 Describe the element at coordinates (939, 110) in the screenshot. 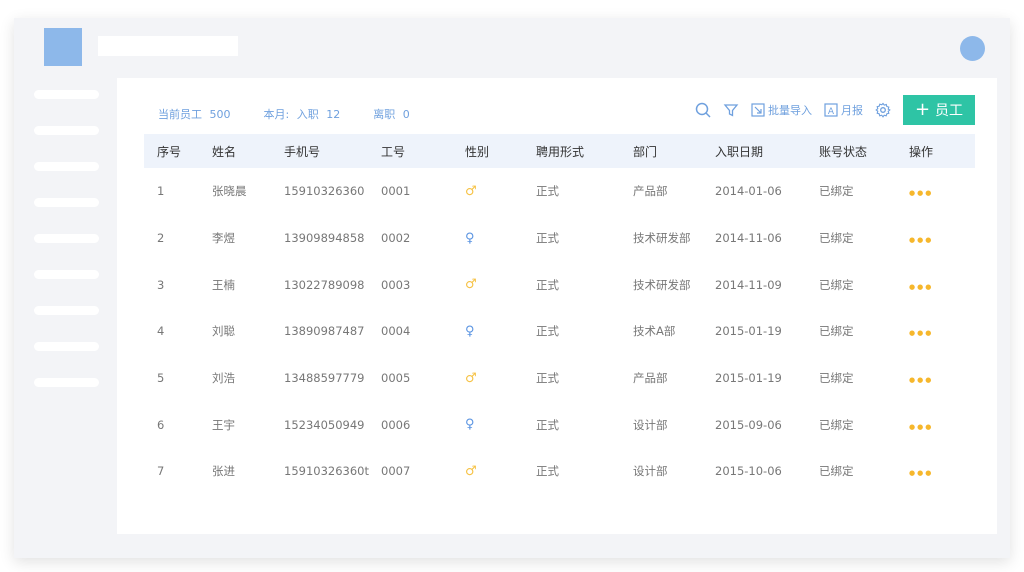

I see `add-employee-button: + 员工` at that location.